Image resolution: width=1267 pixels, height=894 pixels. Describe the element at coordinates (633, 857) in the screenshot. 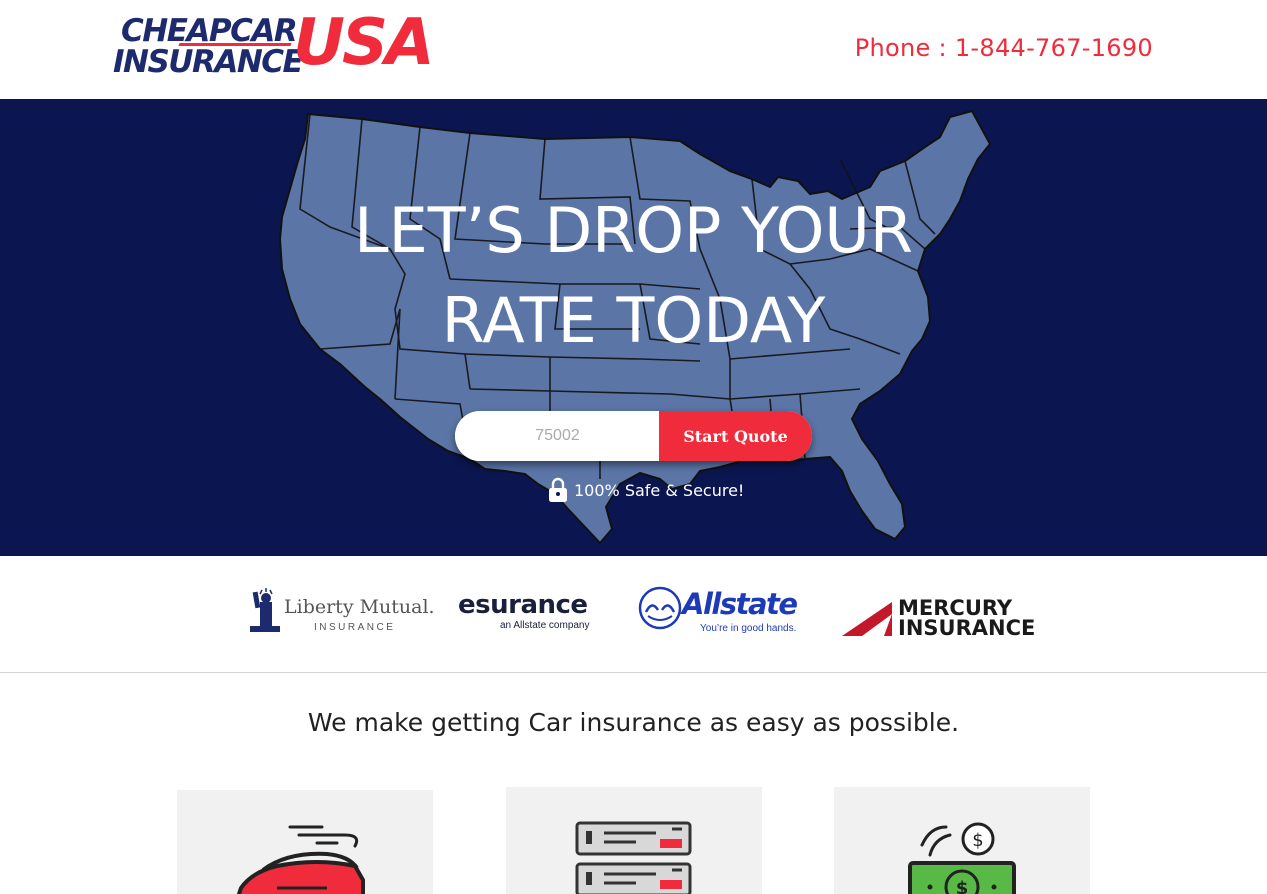

I see `server-icon` at that location.